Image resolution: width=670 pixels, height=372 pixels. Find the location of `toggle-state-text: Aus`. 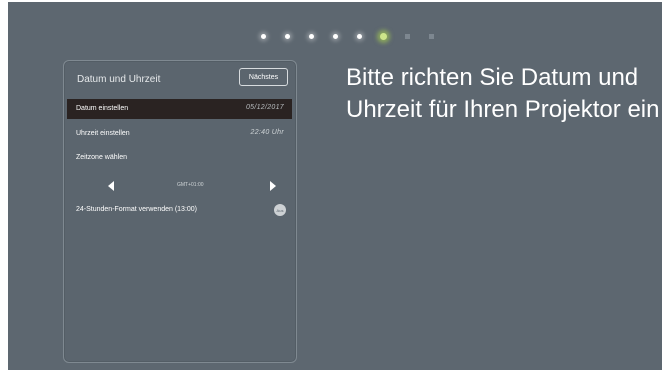

toggle-state-text: Aus is located at coordinates (280, 210).